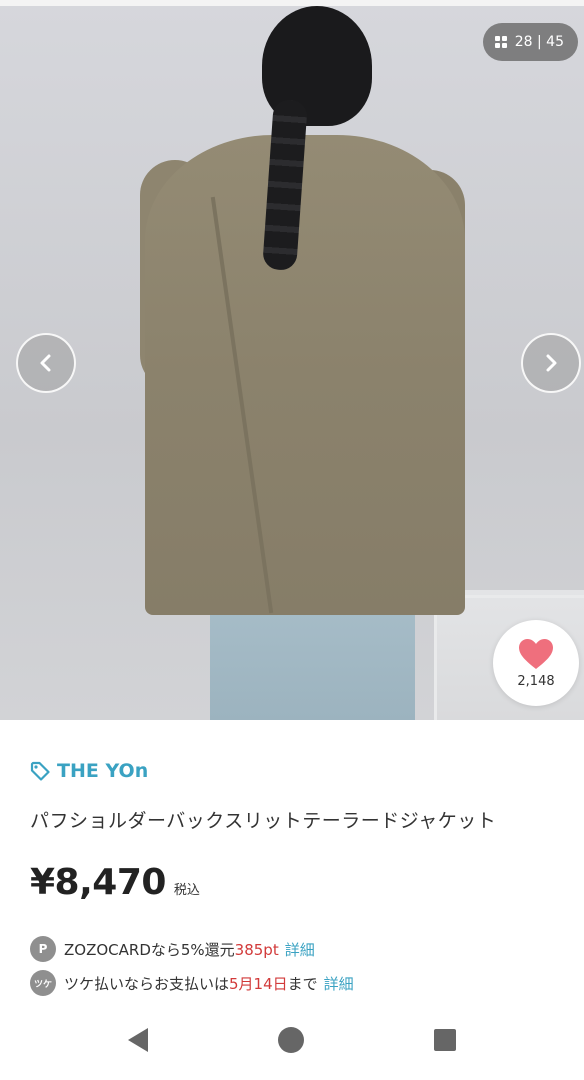  I want to click on points-icon: P, so click(43, 949).